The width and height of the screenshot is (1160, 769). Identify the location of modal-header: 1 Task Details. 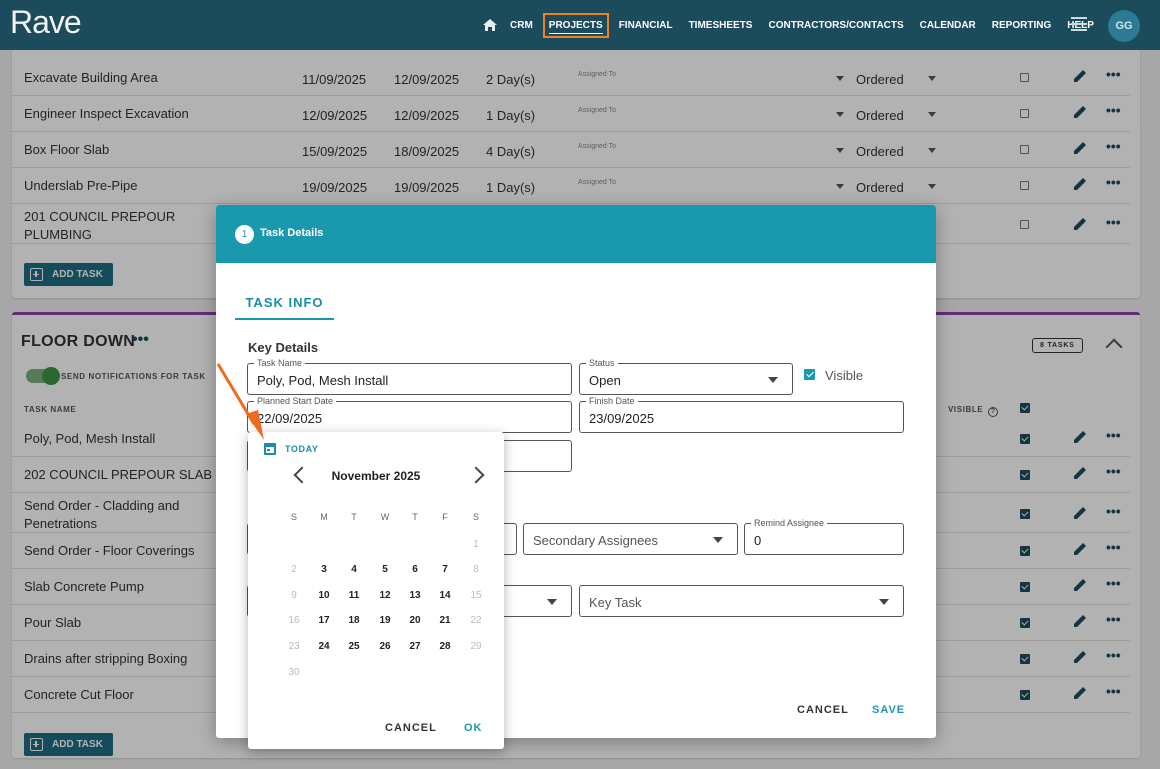
(576, 234).